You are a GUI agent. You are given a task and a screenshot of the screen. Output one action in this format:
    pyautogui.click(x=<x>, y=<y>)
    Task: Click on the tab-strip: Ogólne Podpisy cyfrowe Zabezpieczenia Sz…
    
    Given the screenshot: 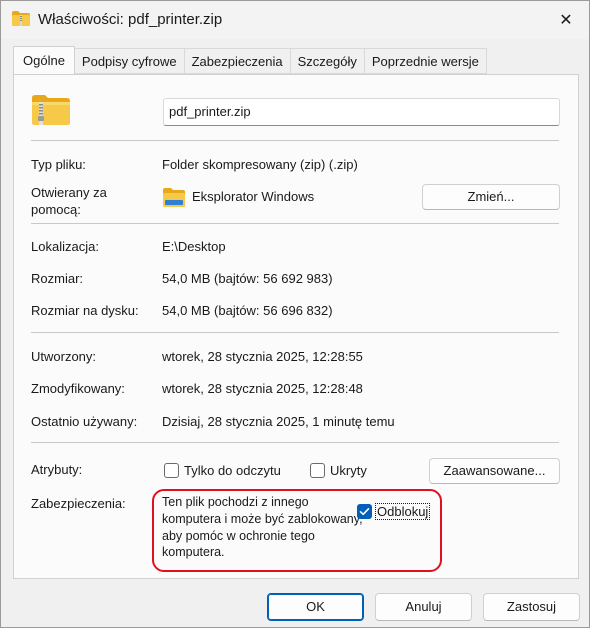 What is the action you would take?
    pyautogui.click(x=250, y=60)
    